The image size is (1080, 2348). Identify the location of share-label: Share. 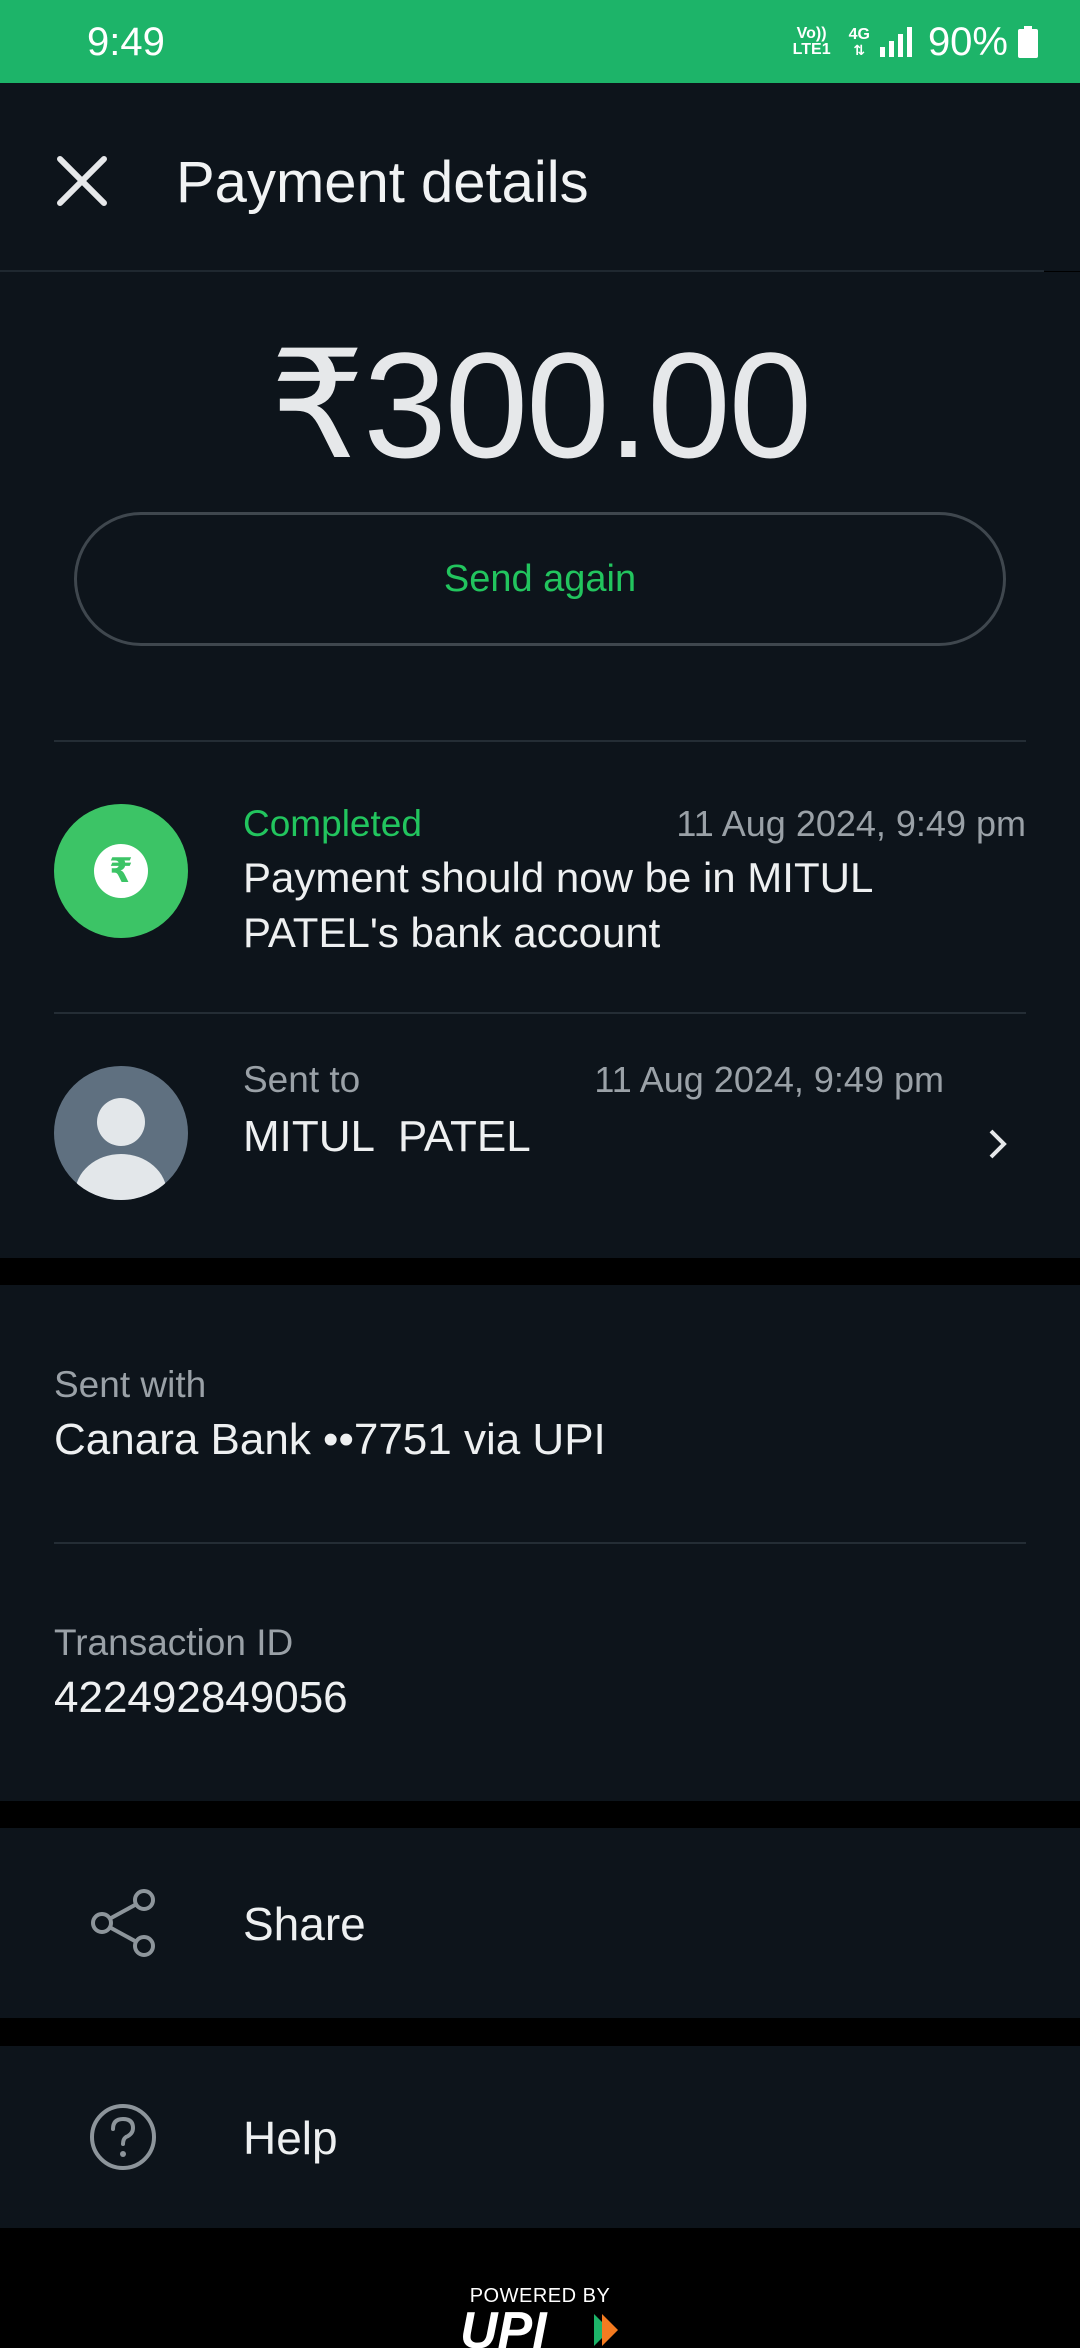
(304, 1924).